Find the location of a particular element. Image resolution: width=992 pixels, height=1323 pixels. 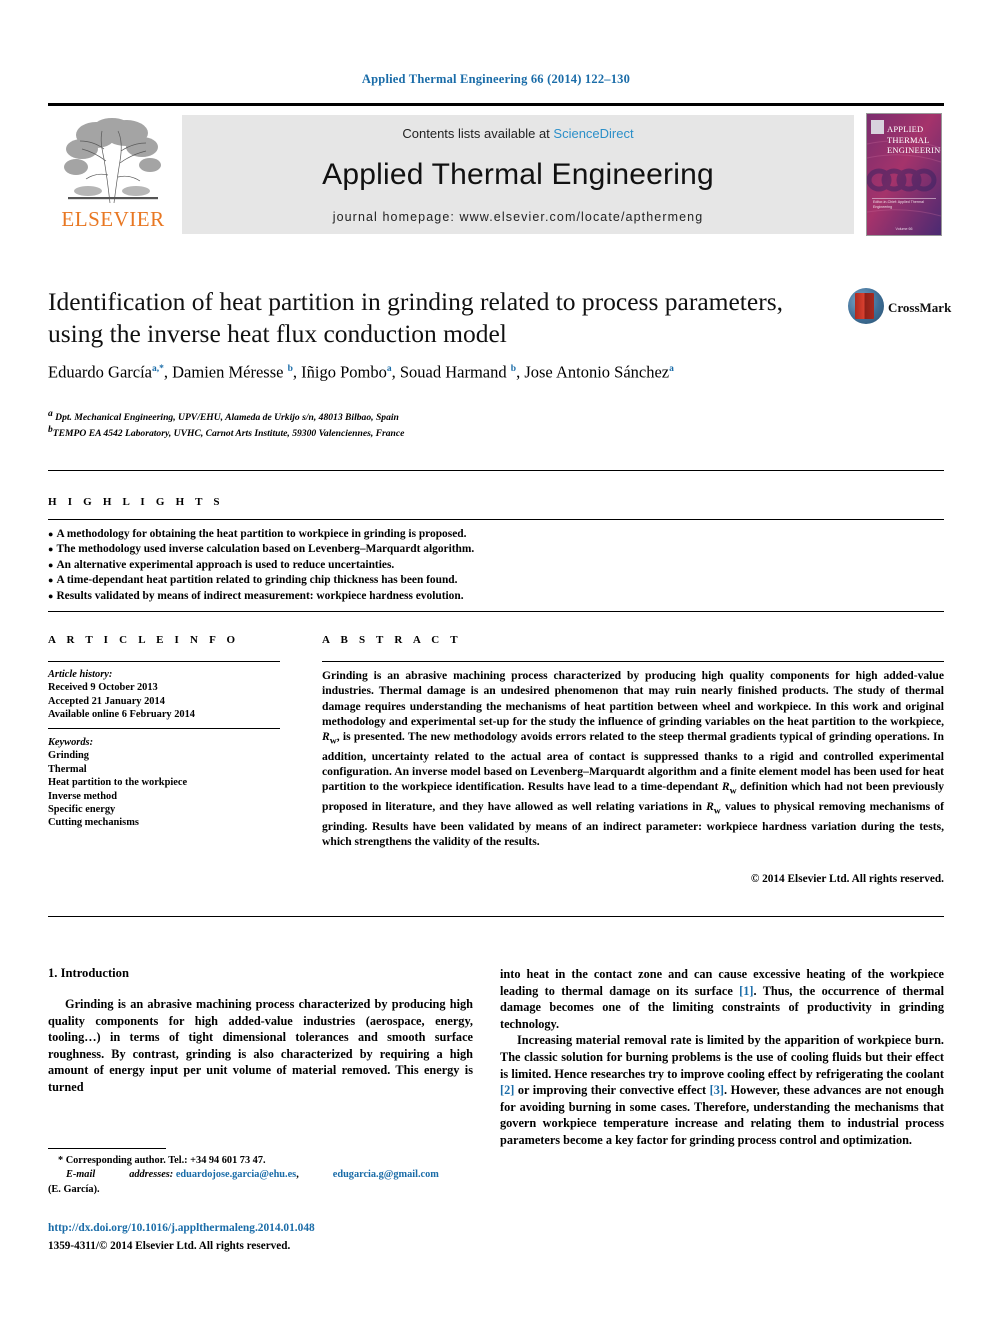

highlights-rule is located at coordinates (496, 519).